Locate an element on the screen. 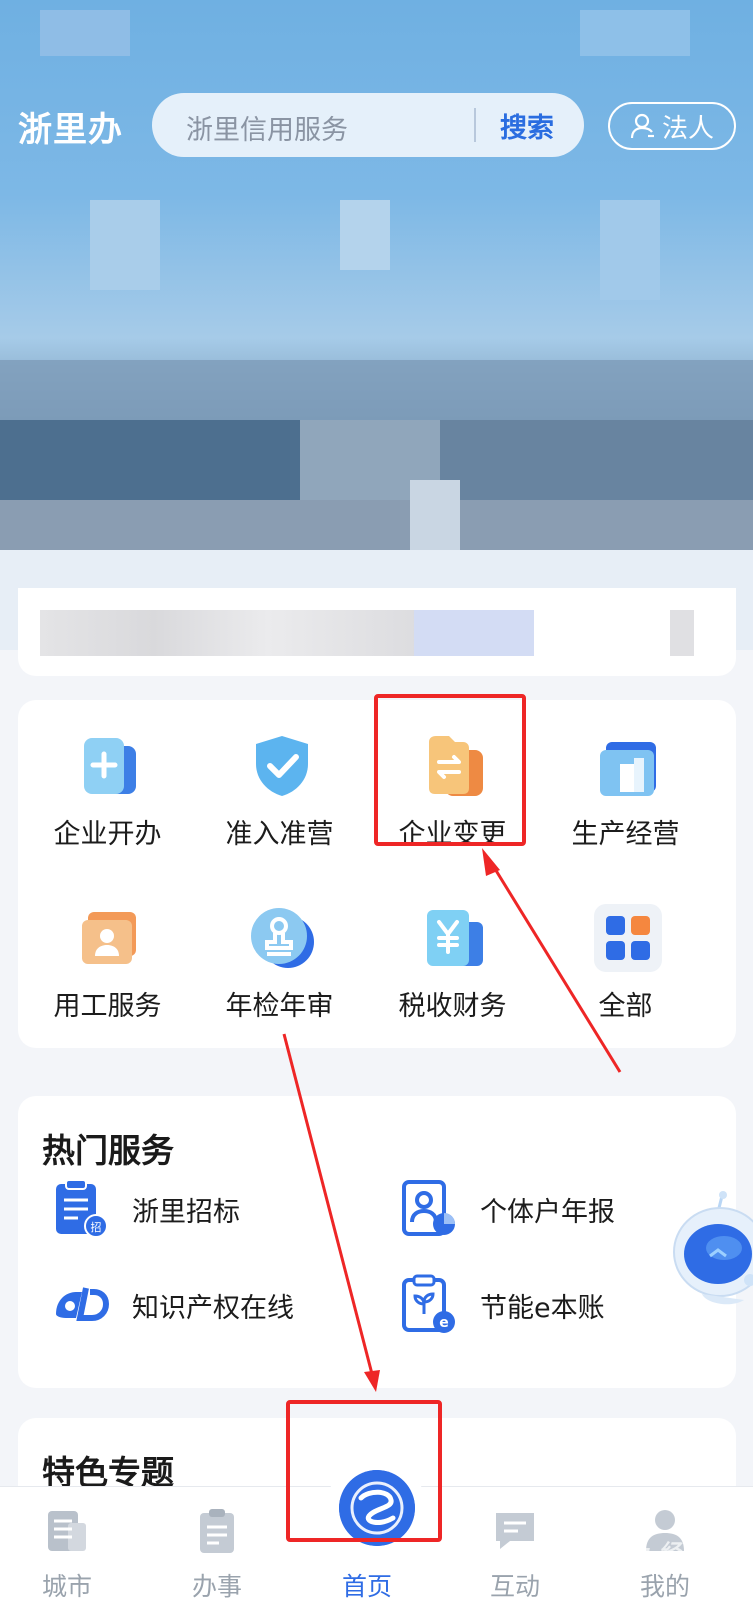  search-placeholder: 浙里信用服务 is located at coordinates (267, 130).